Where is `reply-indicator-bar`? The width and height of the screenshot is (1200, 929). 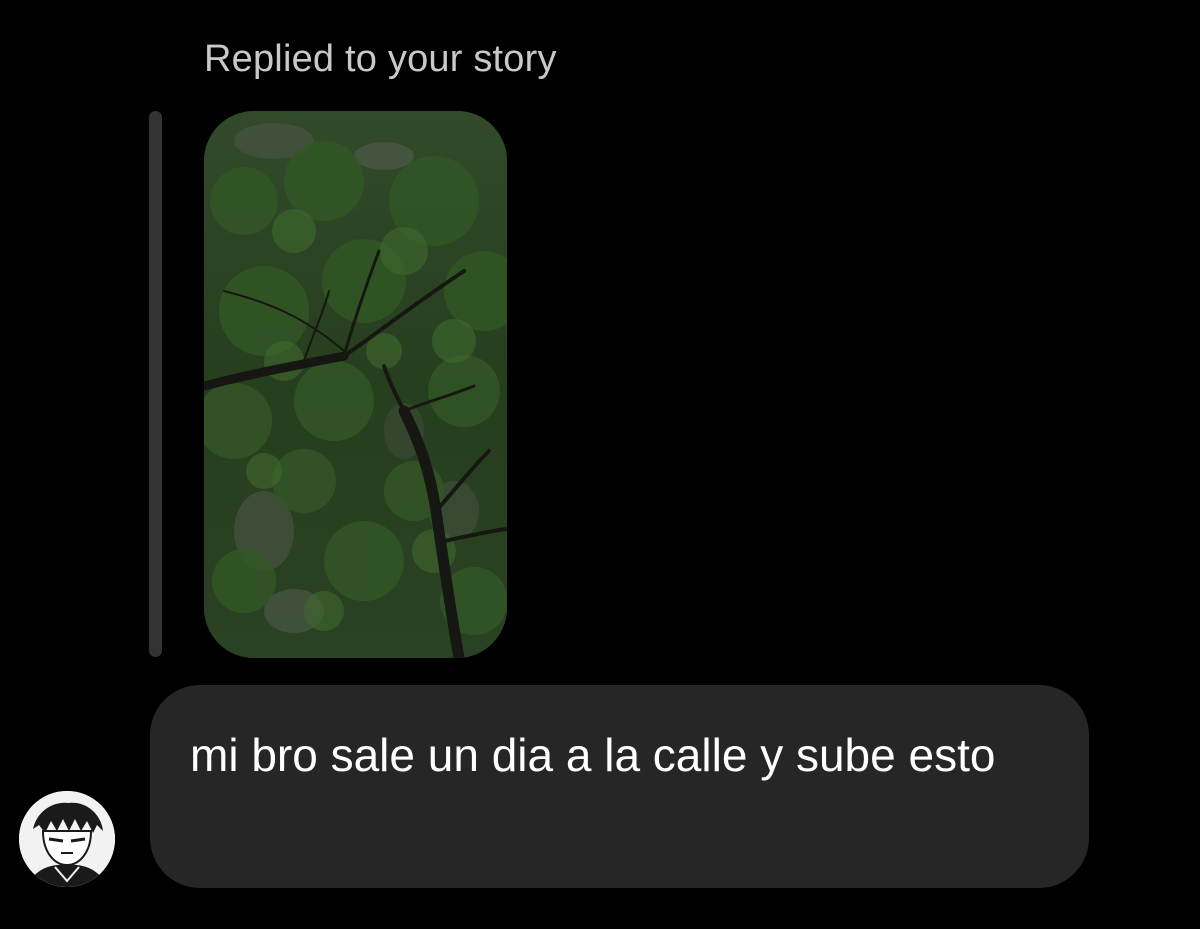
reply-indicator-bar is located at coordinates (155, 384).